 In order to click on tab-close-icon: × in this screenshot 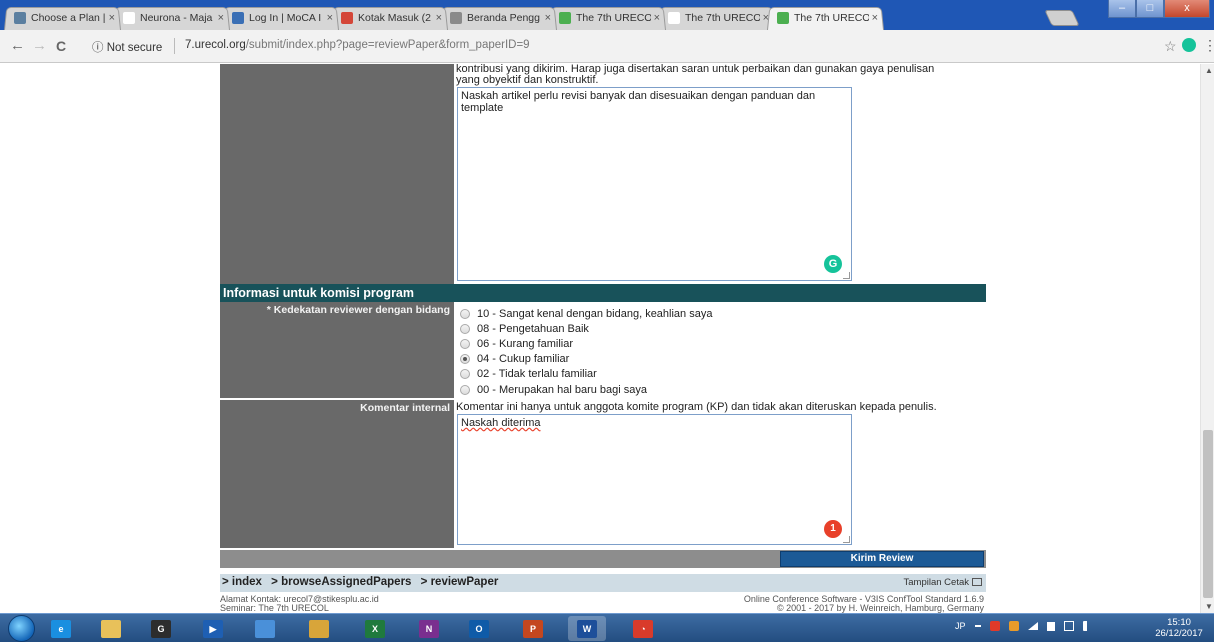, I will do `click(875, 18)`.